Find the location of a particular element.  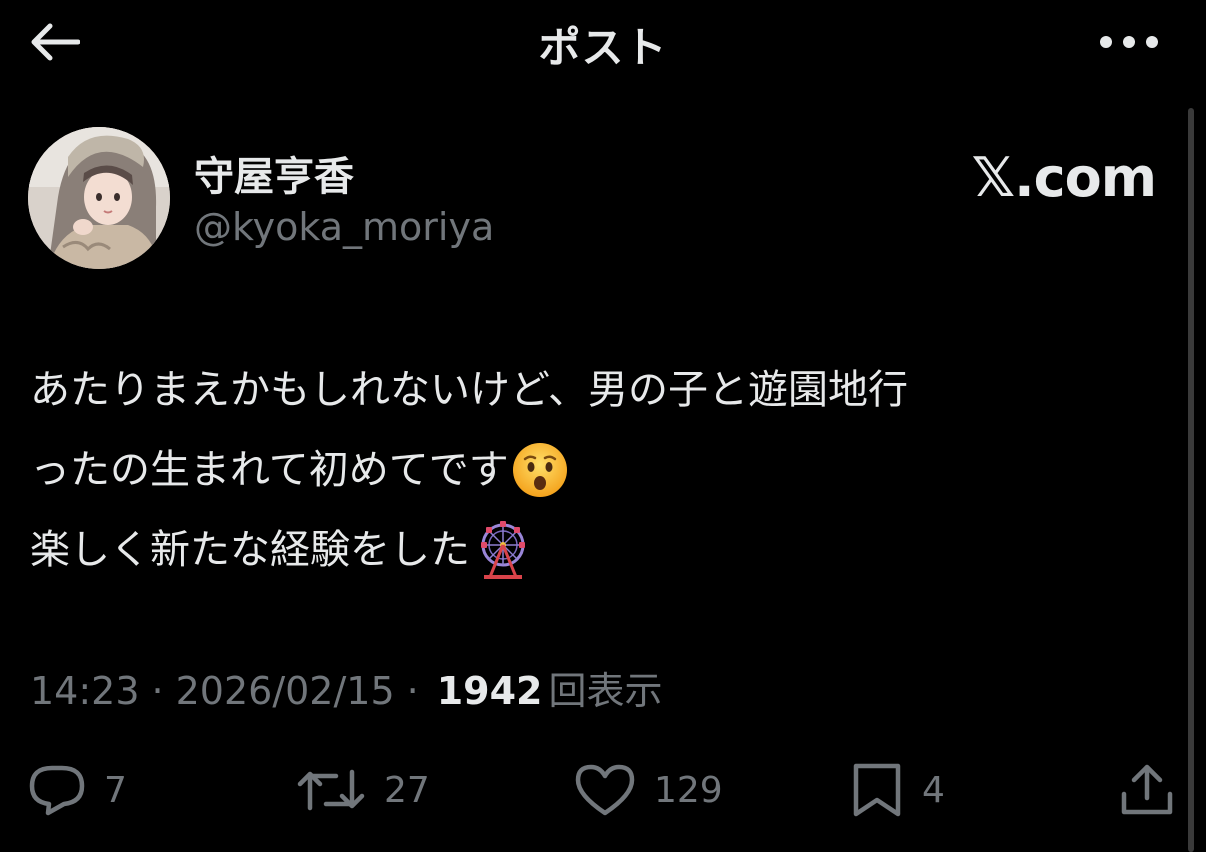

bookmark-icon is located at coordinates (877, 790).